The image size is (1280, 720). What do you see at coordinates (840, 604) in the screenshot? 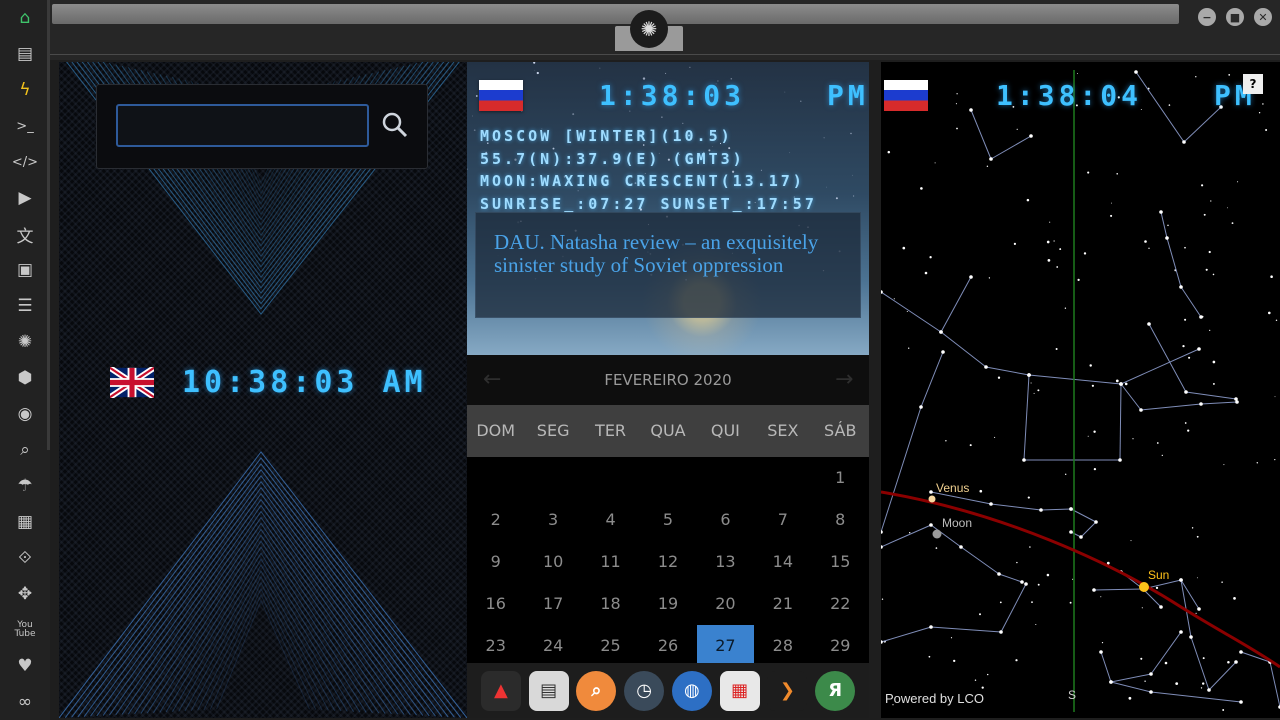
I see `calendar-day: 22` at bounding box center [840, 604].